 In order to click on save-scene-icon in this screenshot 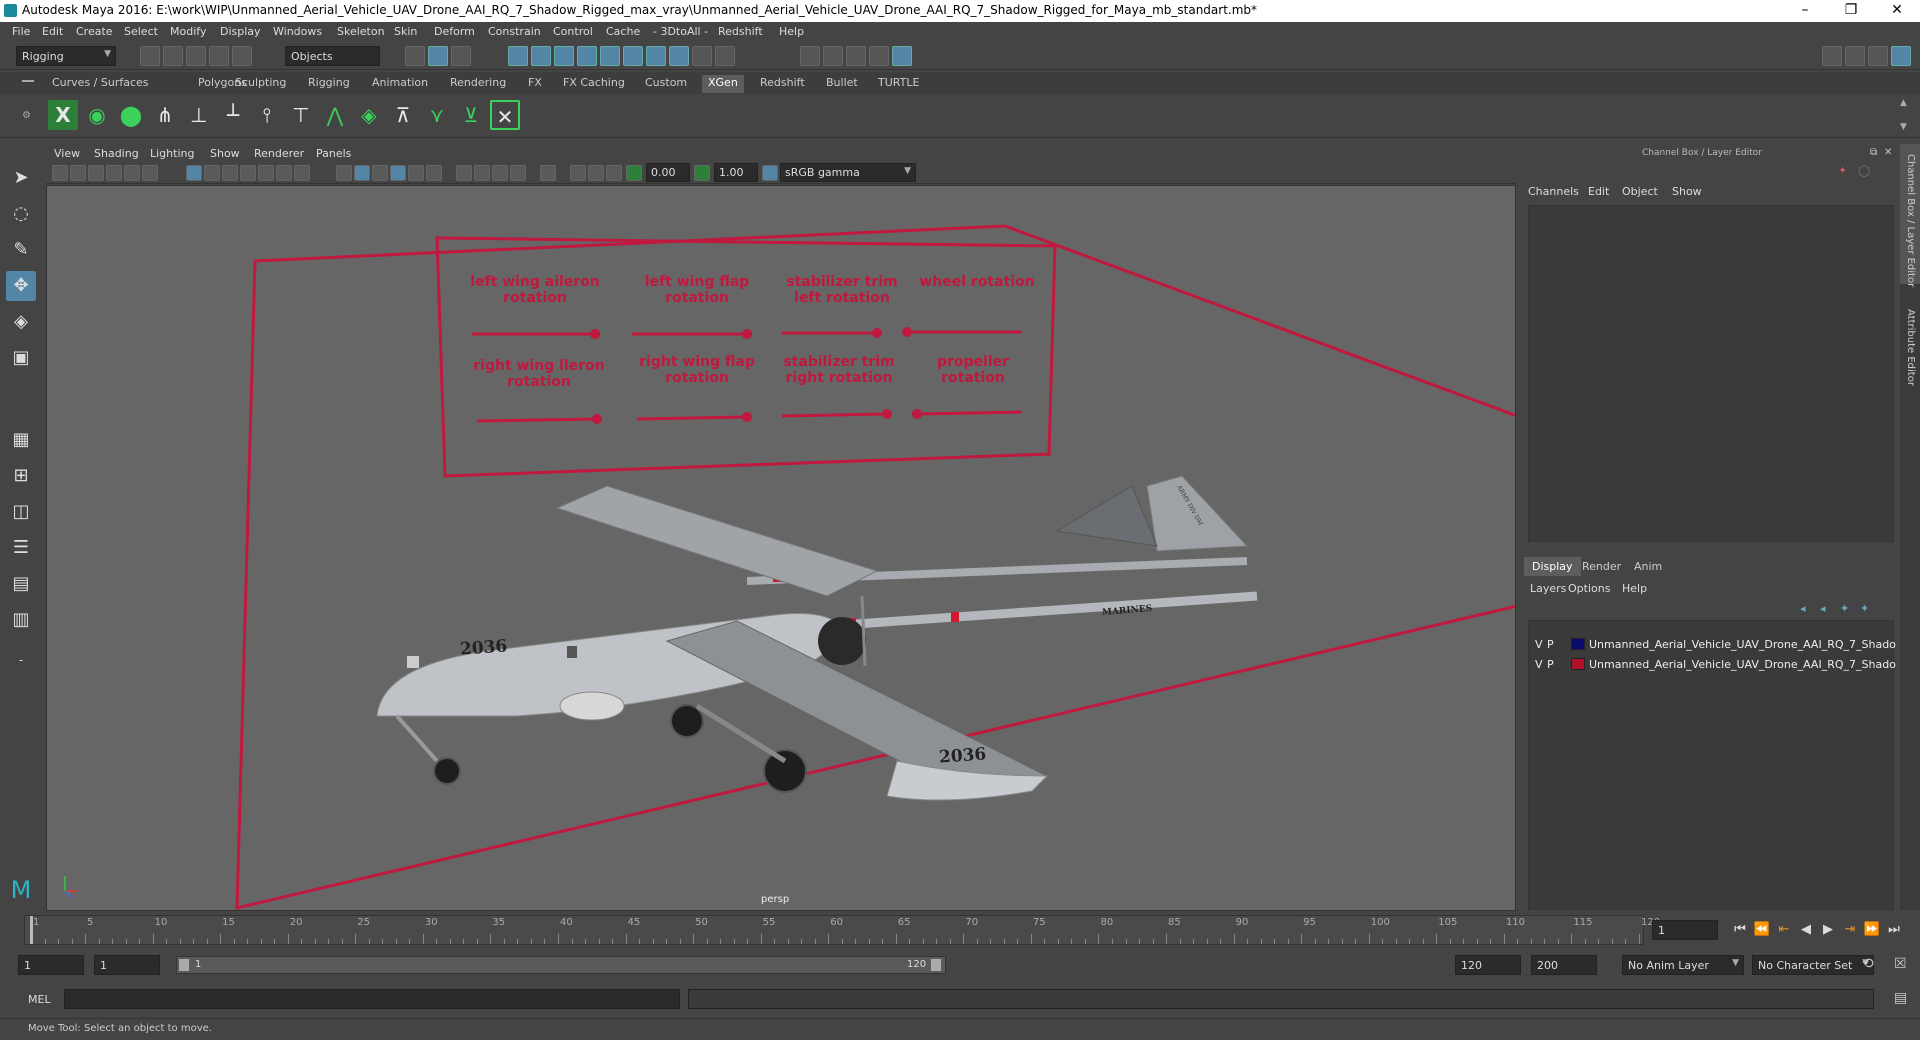, I will do `click(196, 56)`.